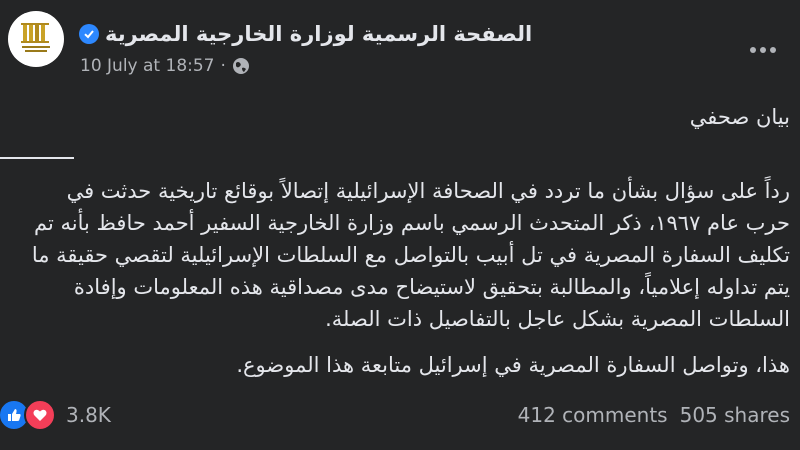  Describe the element at coordinates (593, 415) in the screenshot. I see `comments-count: 412 comments` at that location.